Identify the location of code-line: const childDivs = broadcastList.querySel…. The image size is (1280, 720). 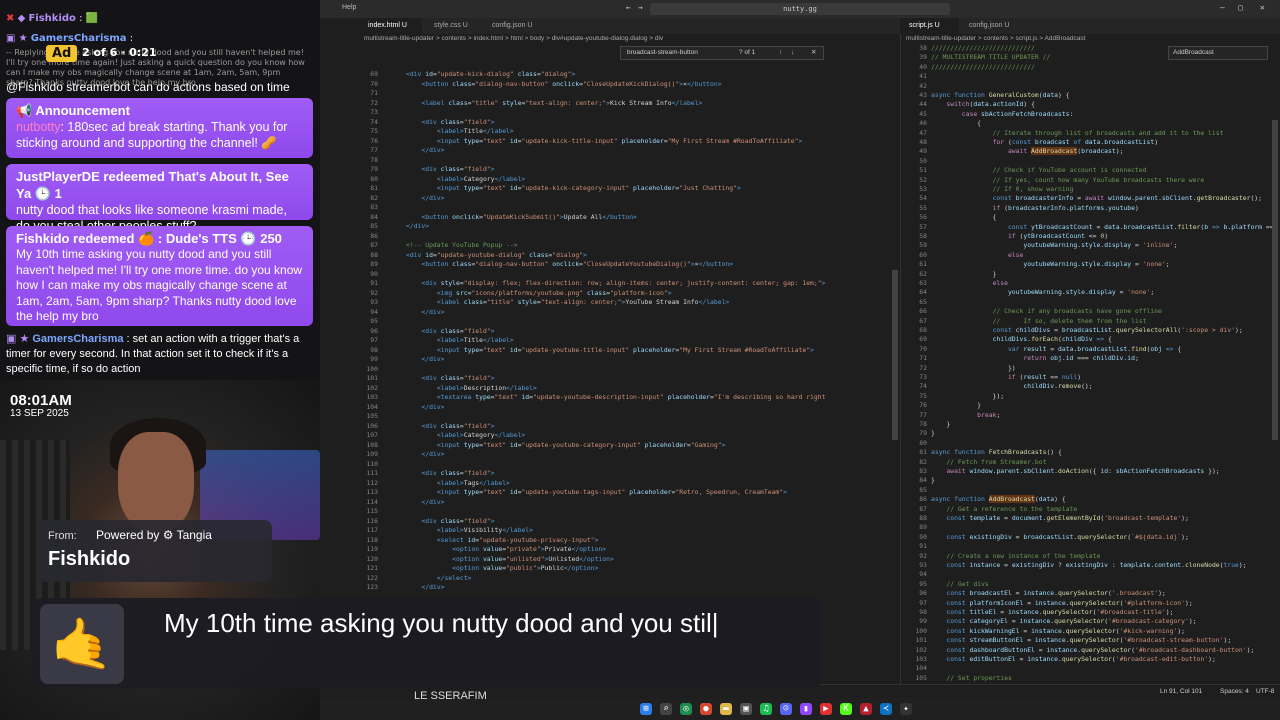
(1087, 331).